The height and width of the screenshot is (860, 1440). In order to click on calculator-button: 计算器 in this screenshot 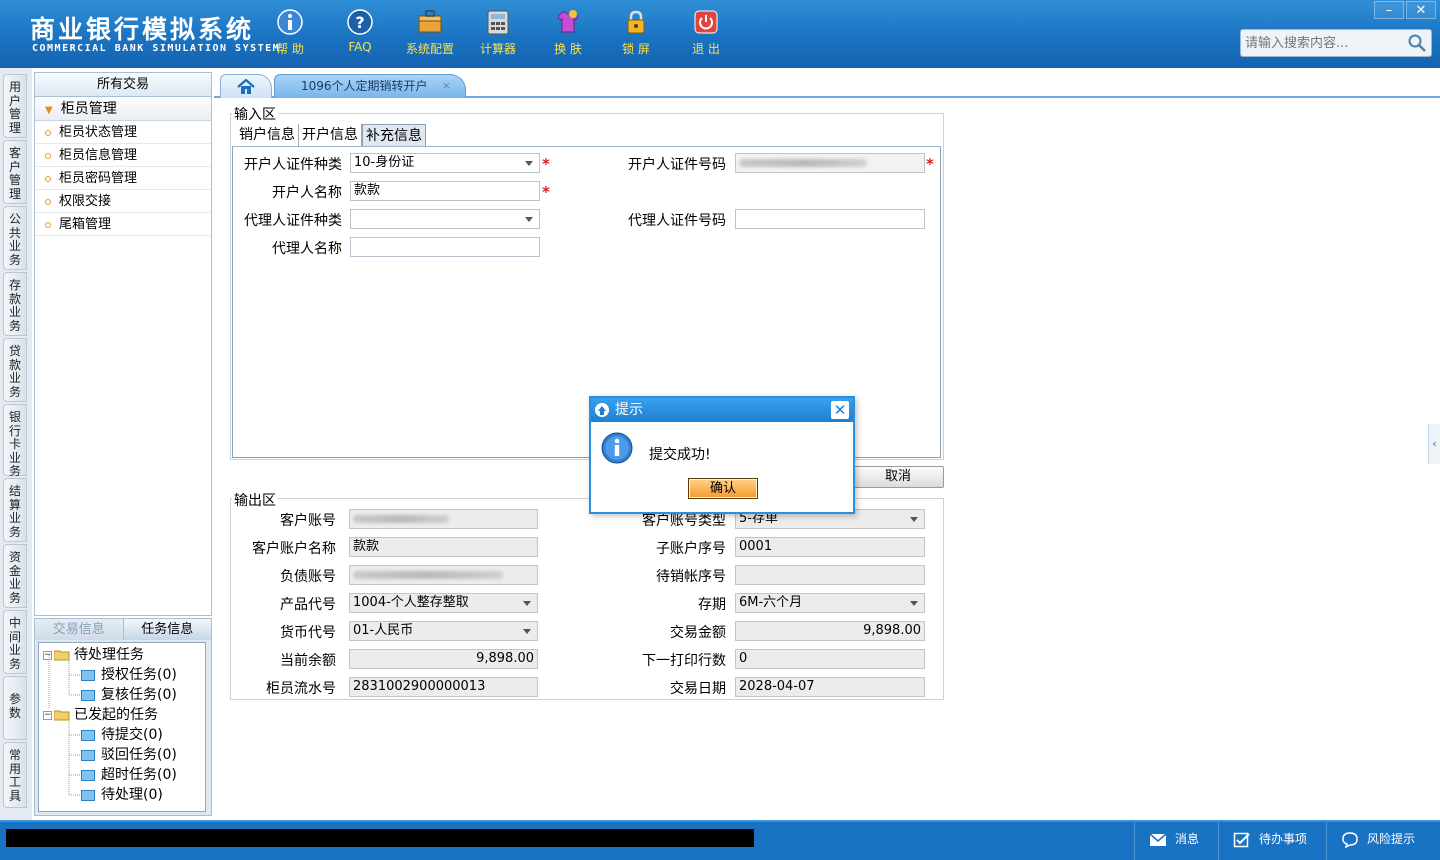, I will do `click(498, 32)`.